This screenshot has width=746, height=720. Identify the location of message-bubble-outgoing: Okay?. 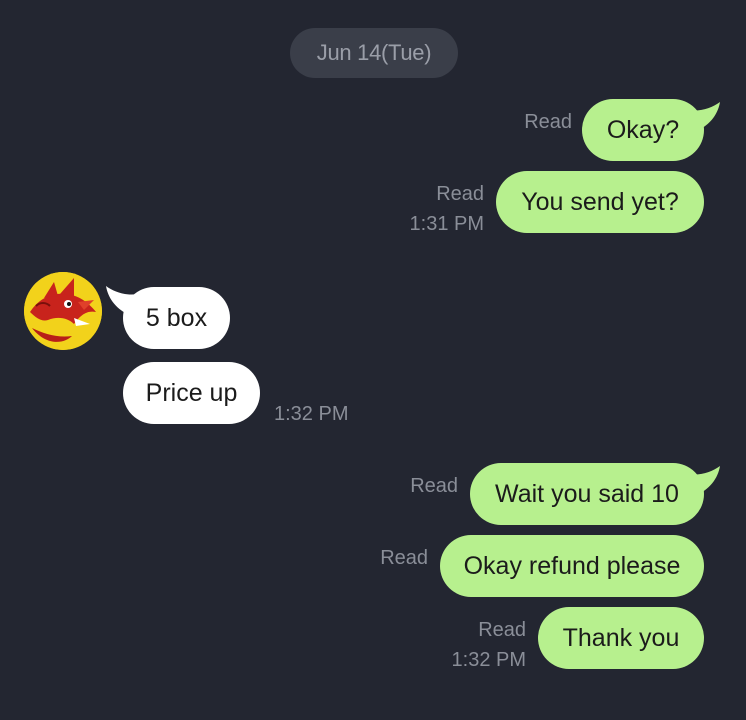
(643, 130).